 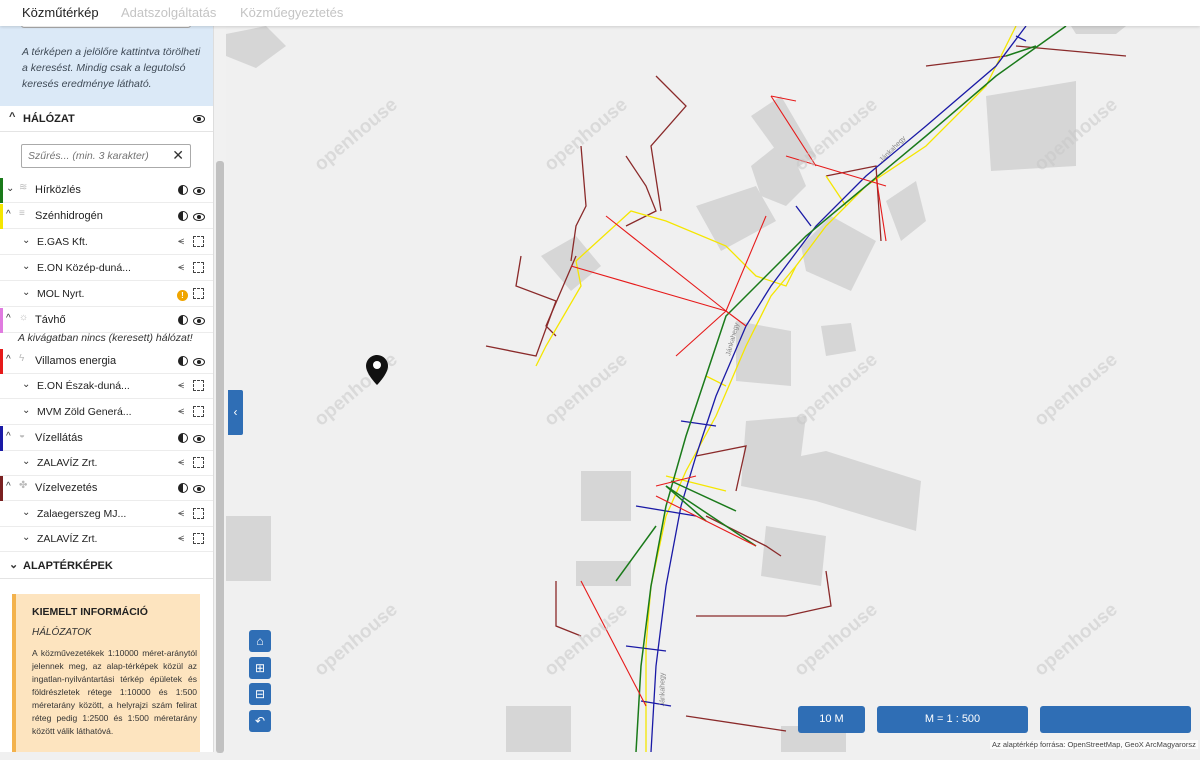 I want to click on scale-bar: 10 M, so click(x=831, y=719).